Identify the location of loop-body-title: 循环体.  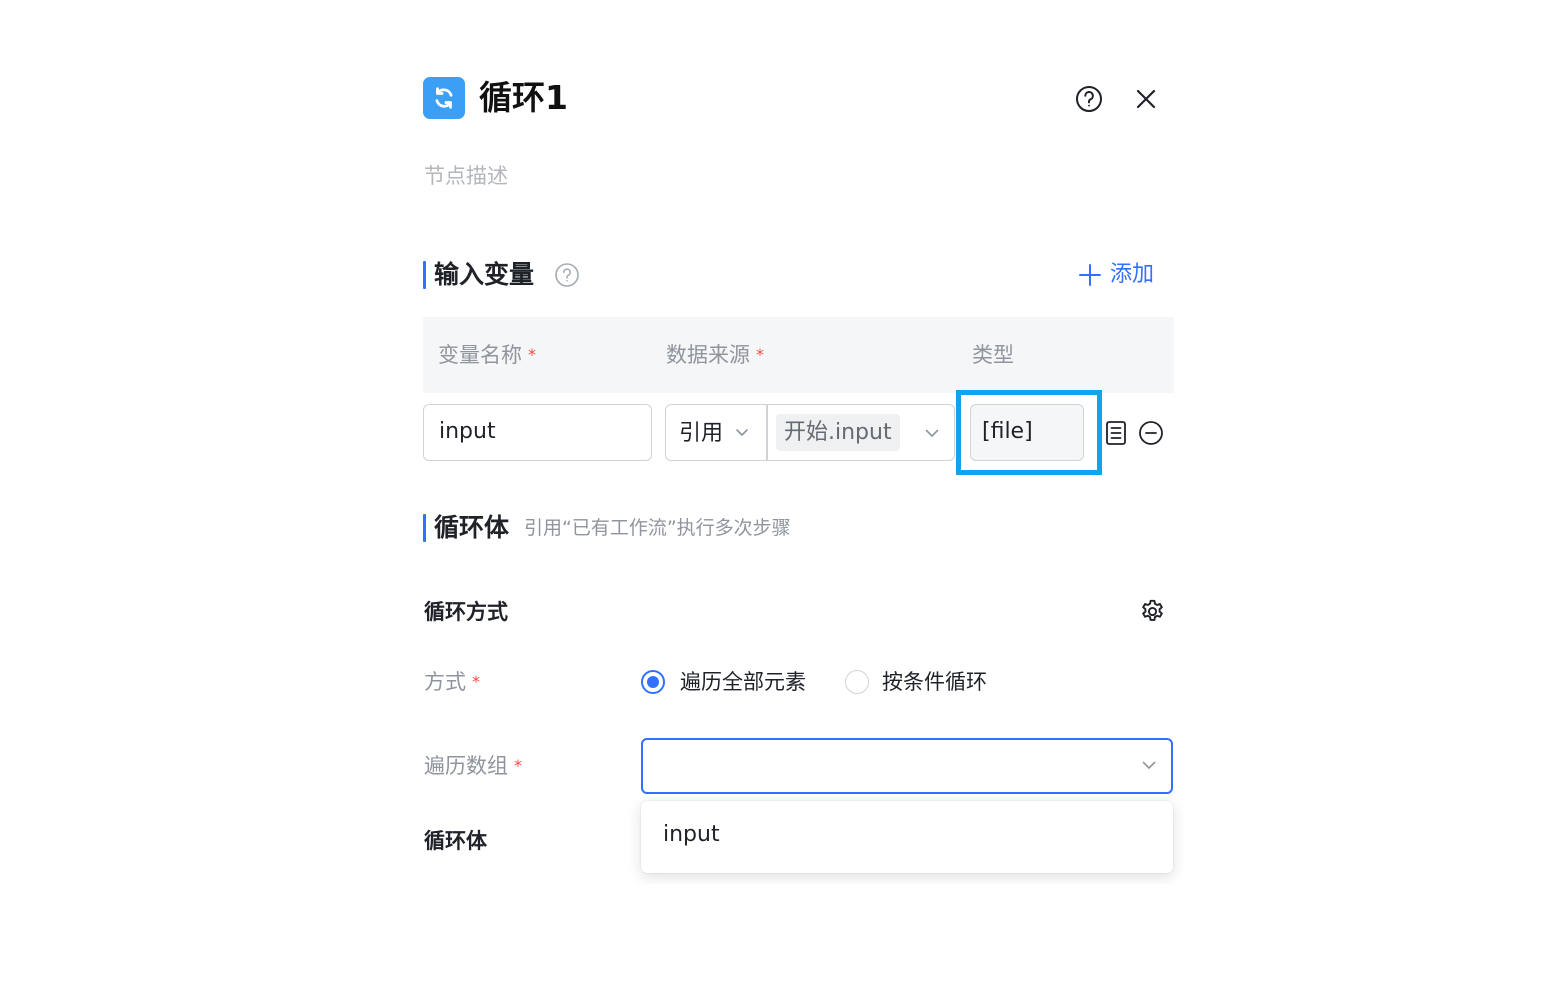
(472, 527).